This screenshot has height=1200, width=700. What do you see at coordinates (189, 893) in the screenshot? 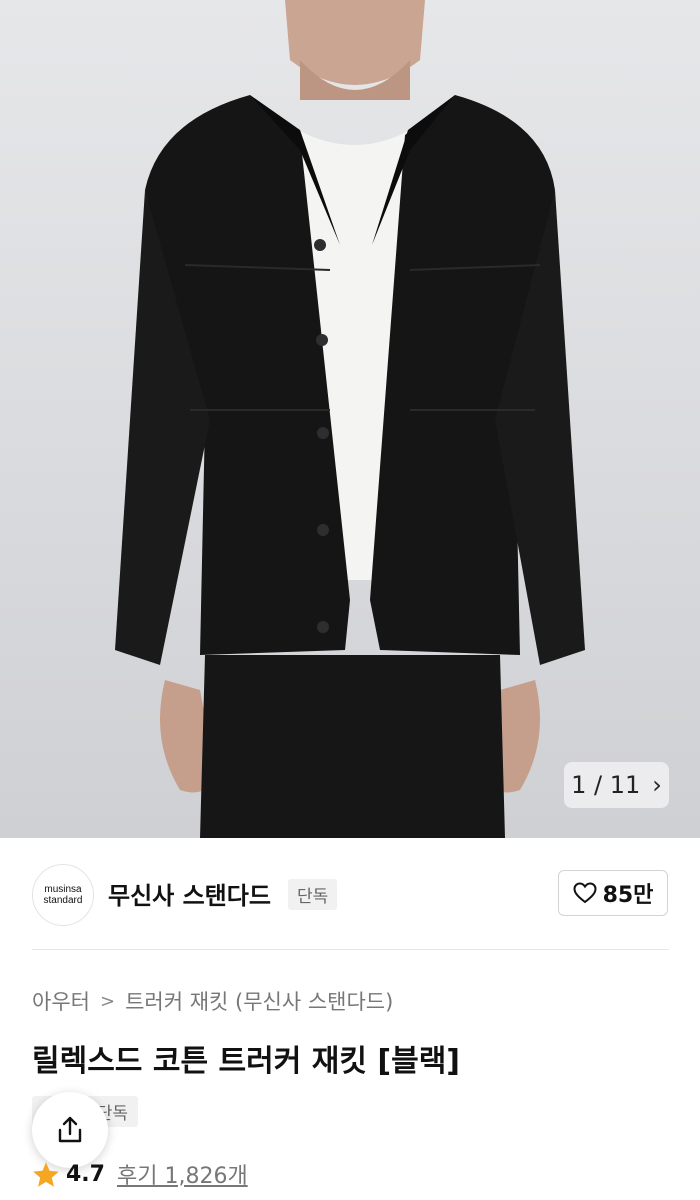
I see `brand-name: 무신사 스탠다드` at bounding box center [189, 893].